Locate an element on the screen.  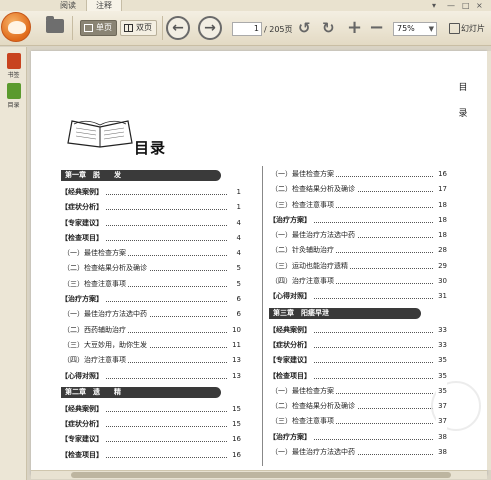
page-total: / 205页 is located at coordinates (278, 29).